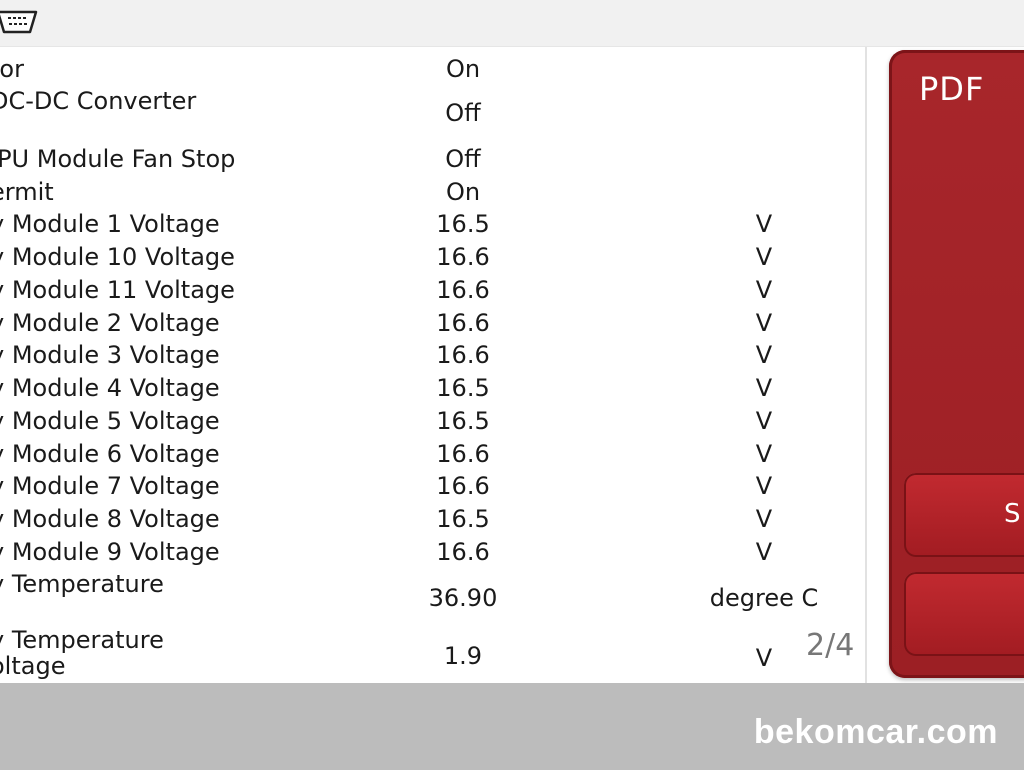  I want to click on parameter-name: y Module 3 Voltage, so click(110, 355).